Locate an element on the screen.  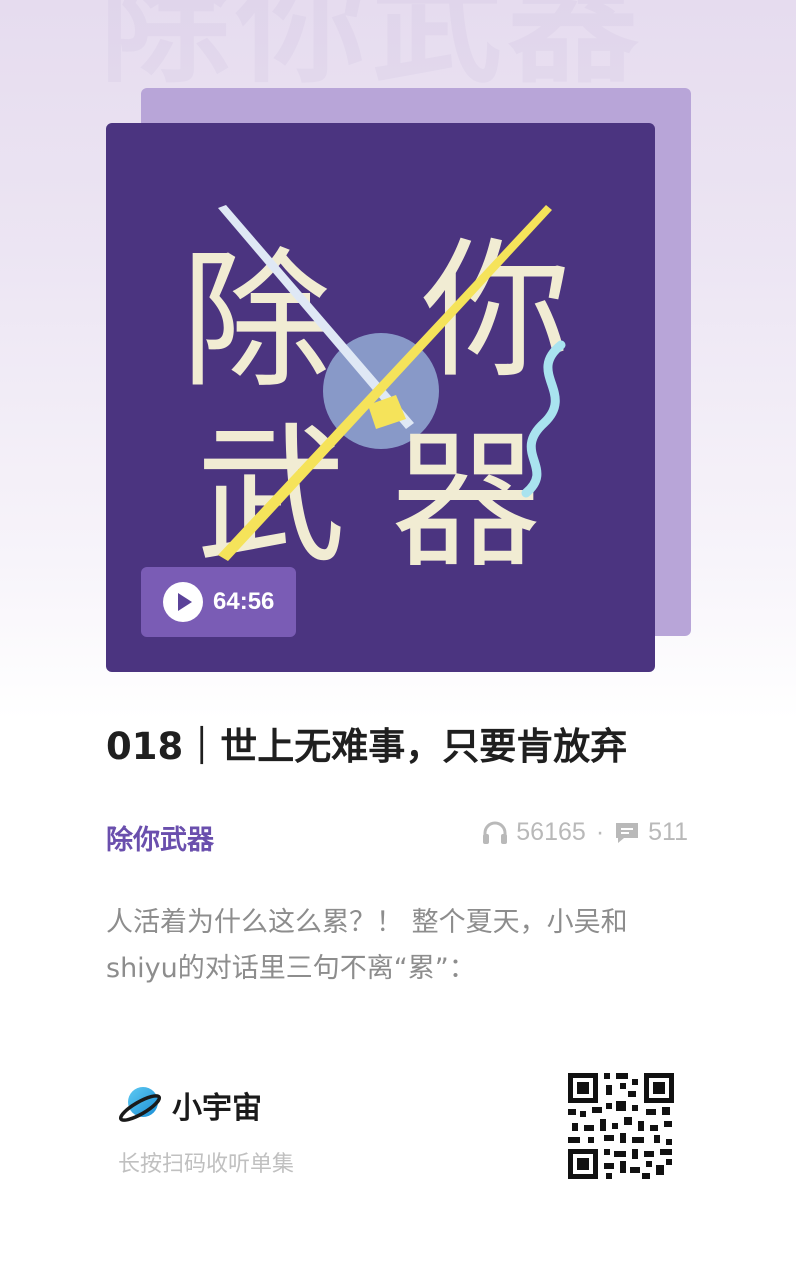
brand-name: 小宇宙 is located at coordinates (217, 1108).